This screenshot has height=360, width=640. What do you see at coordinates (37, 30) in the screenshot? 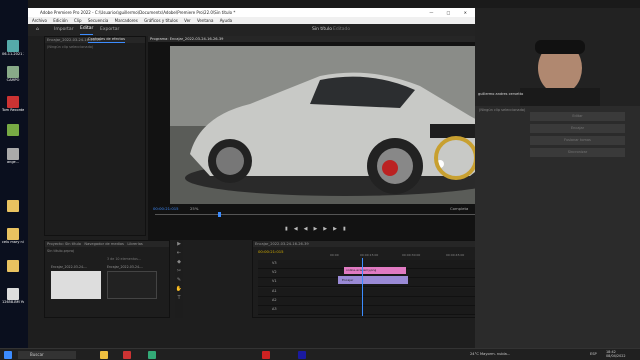
I see `home-icon: ⌂` at bounding box center [37, 30].